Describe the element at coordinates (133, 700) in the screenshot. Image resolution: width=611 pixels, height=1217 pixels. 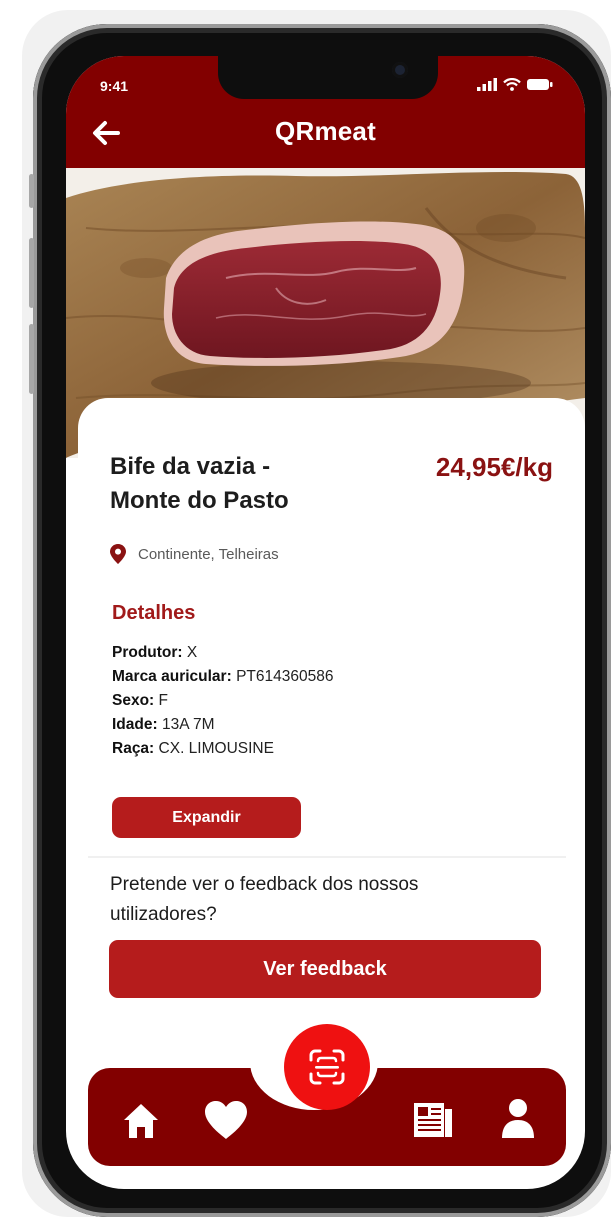
I see `detail-label: Sexo:` at that location.